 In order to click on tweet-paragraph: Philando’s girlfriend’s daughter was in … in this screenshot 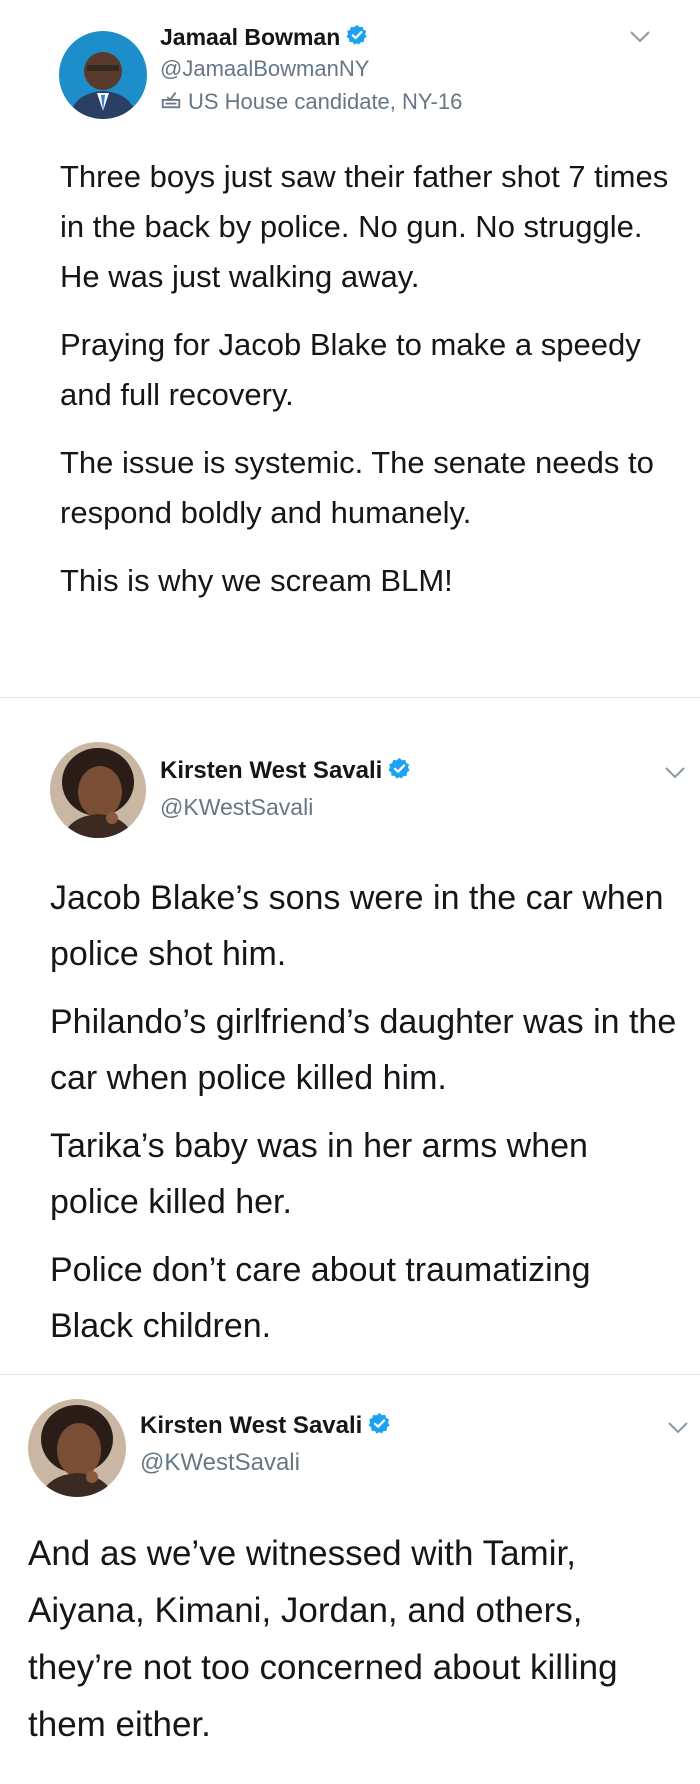, I will do `click(363, 1050)`.